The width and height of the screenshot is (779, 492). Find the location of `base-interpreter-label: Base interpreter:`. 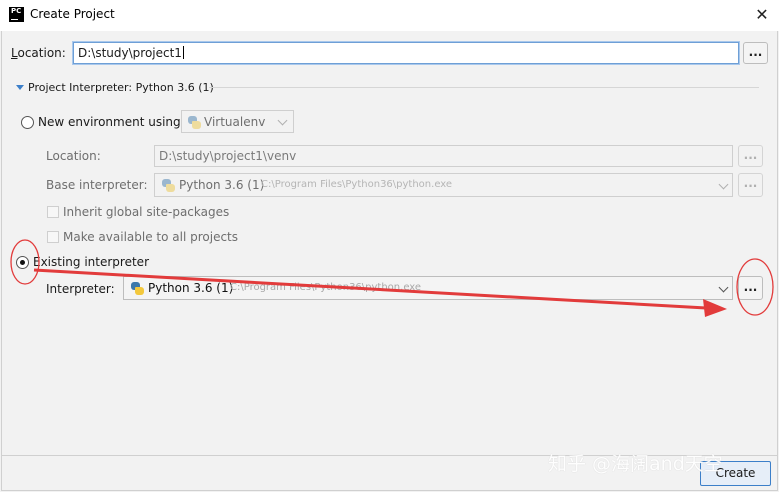

base-interpreter-label: Base interpreter: is located at coordinates (97, 185).